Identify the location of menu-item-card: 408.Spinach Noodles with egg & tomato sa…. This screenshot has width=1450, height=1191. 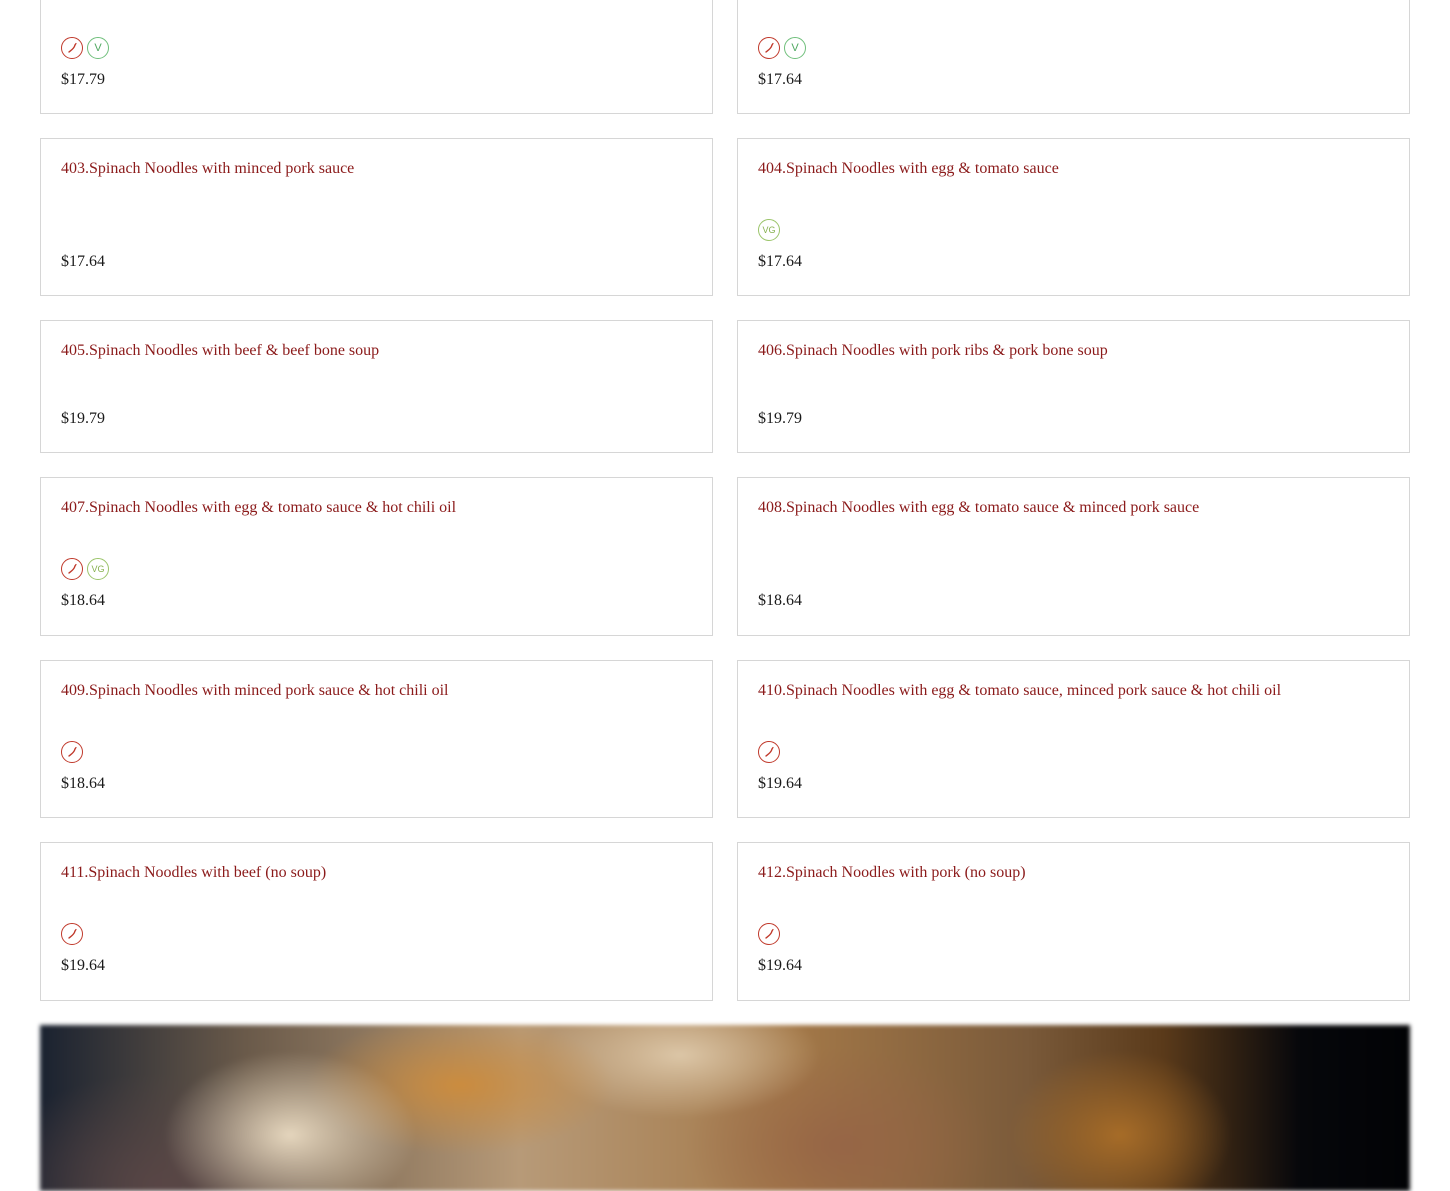
(1073, 556).